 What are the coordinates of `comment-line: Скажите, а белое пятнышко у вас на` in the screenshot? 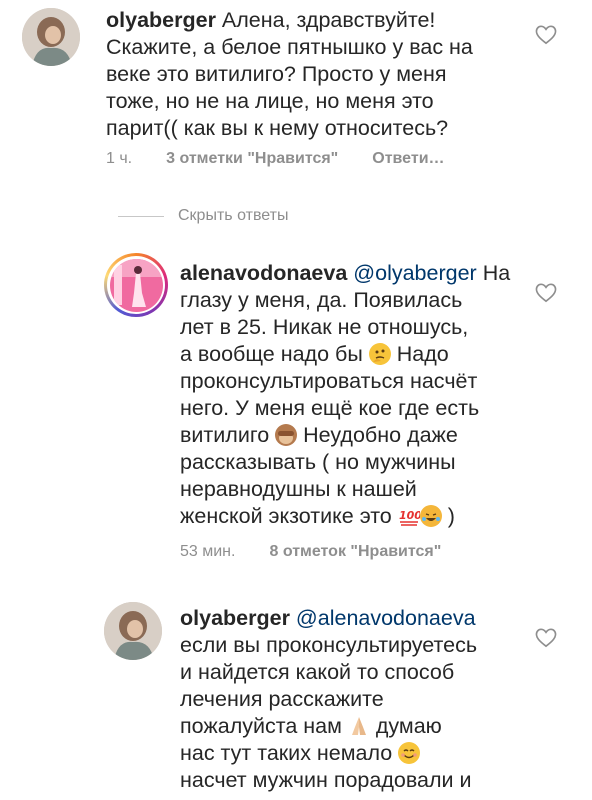 It's located at (289, 47).